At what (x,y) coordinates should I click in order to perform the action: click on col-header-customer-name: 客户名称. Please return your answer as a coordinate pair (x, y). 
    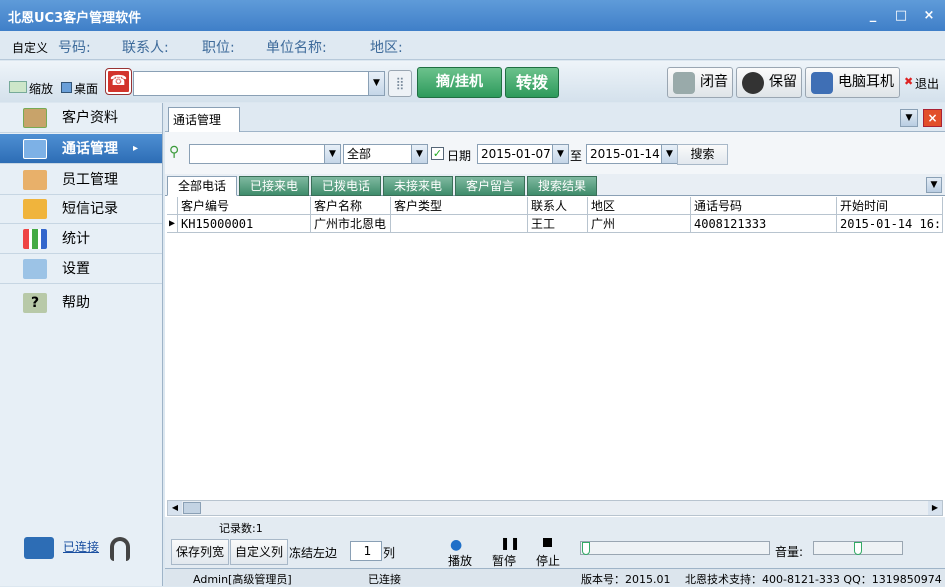
    Looking at the image, I should click on (351, 206).